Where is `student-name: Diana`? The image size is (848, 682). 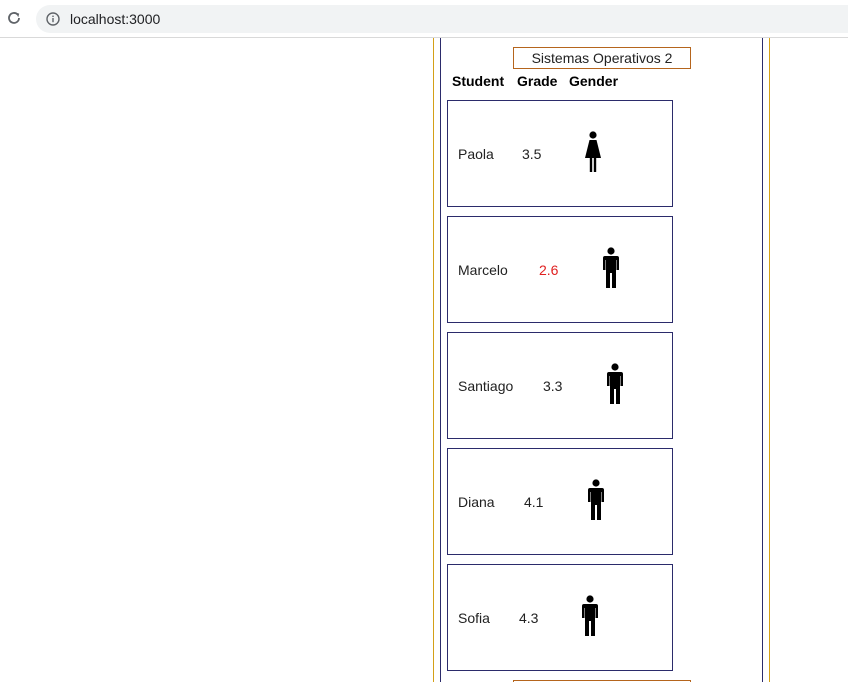
student-name: Diana is located at coordinates (476, 502).